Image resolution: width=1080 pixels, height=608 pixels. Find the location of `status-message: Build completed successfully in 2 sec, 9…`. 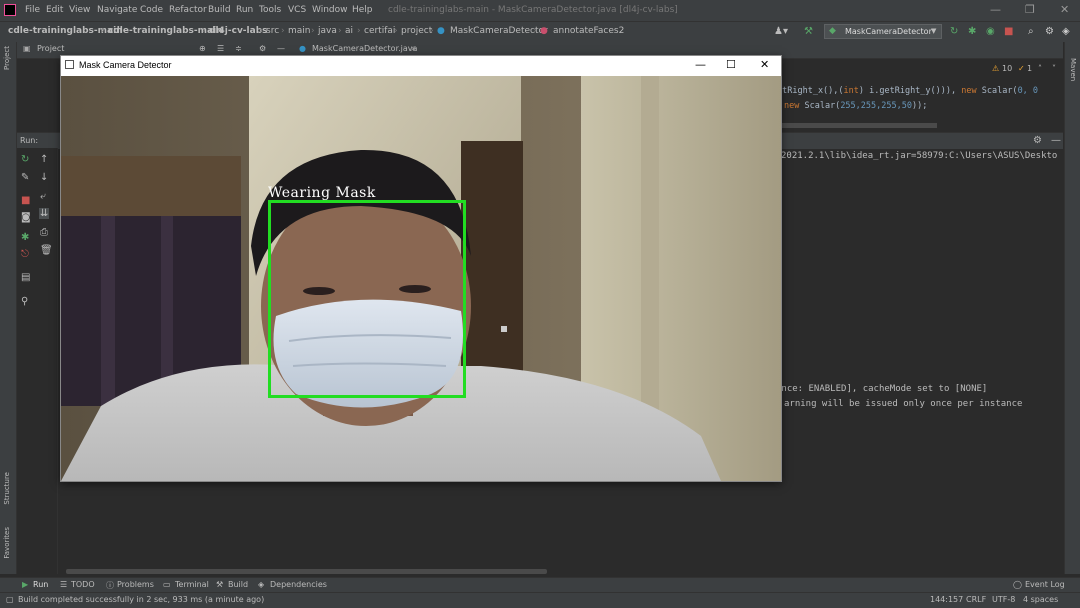

status-message: Build completed successfully in 2 sec, 9… is located at coordinates (141, 599).